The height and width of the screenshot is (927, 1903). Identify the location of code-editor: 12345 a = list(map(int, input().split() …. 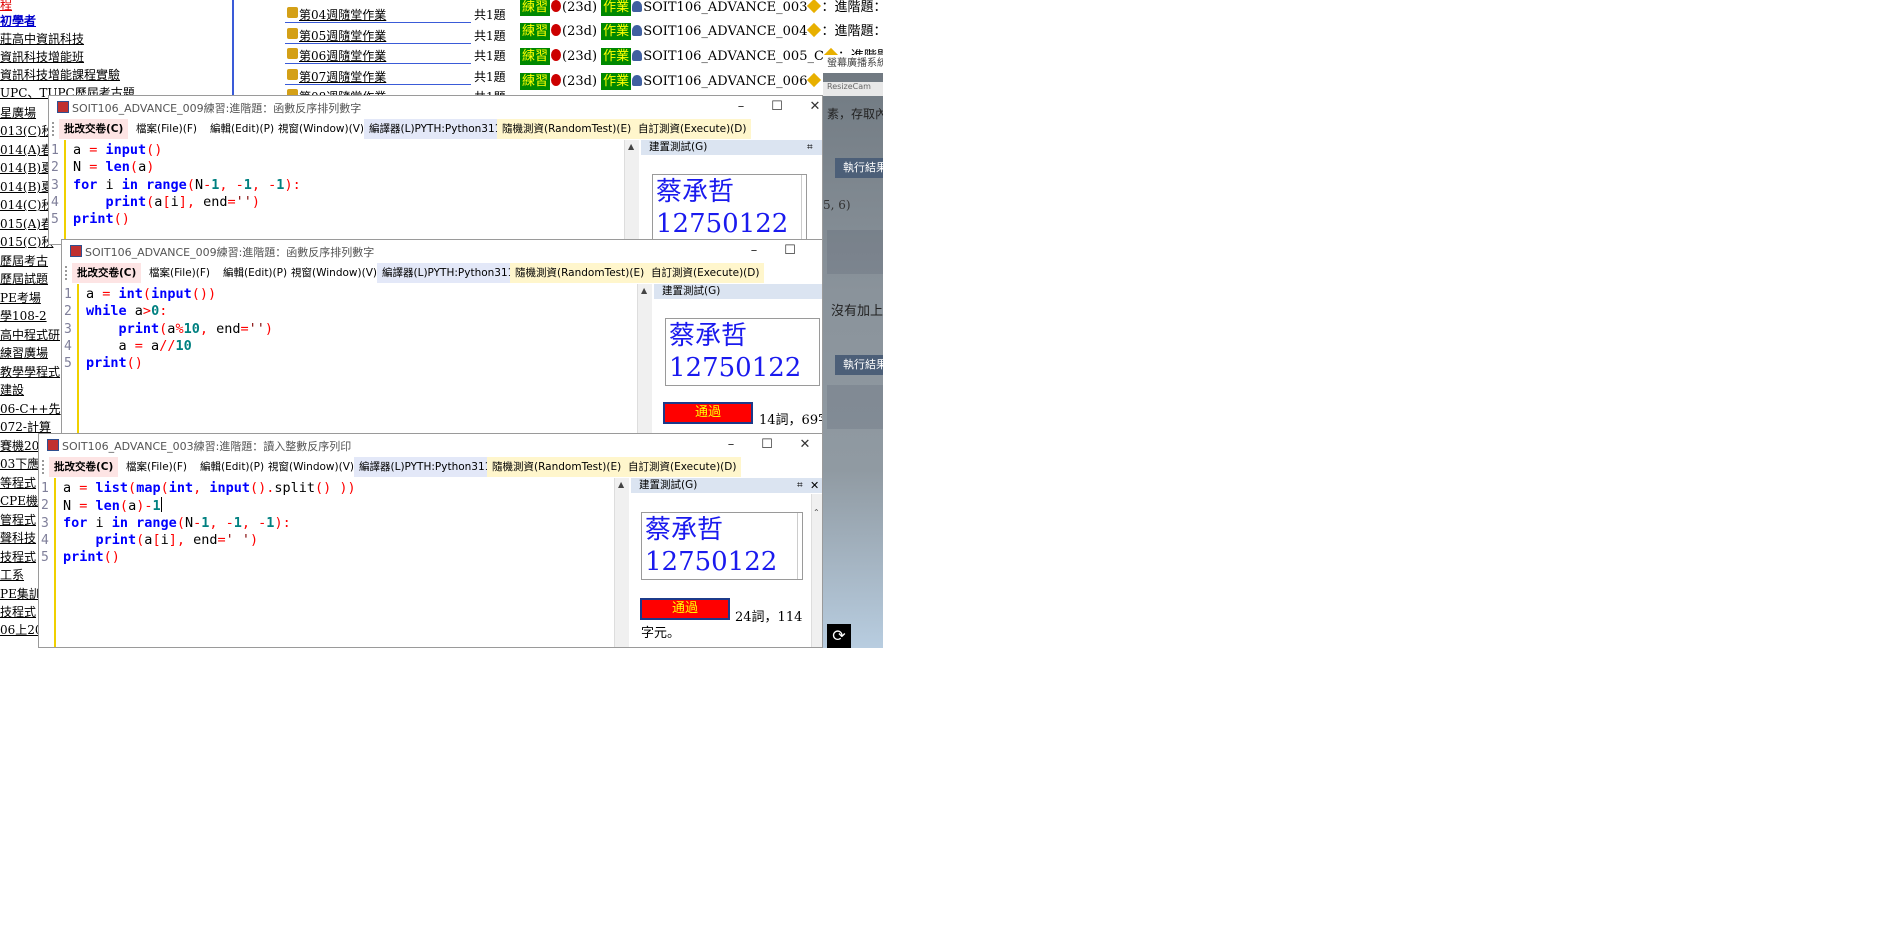
(334, 562).